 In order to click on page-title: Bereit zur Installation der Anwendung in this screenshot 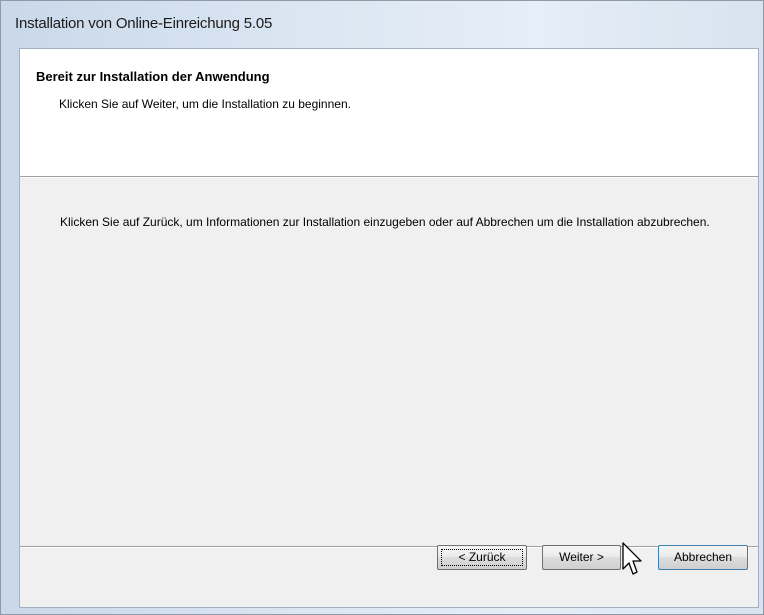, I will do `click(153, 76)`.